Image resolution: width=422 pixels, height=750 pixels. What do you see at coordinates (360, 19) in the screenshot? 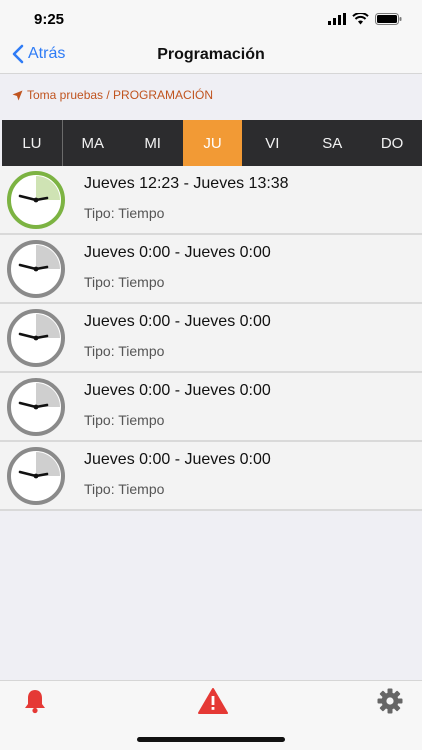
I see `wifi-icon` at bounding box center [360, 19].